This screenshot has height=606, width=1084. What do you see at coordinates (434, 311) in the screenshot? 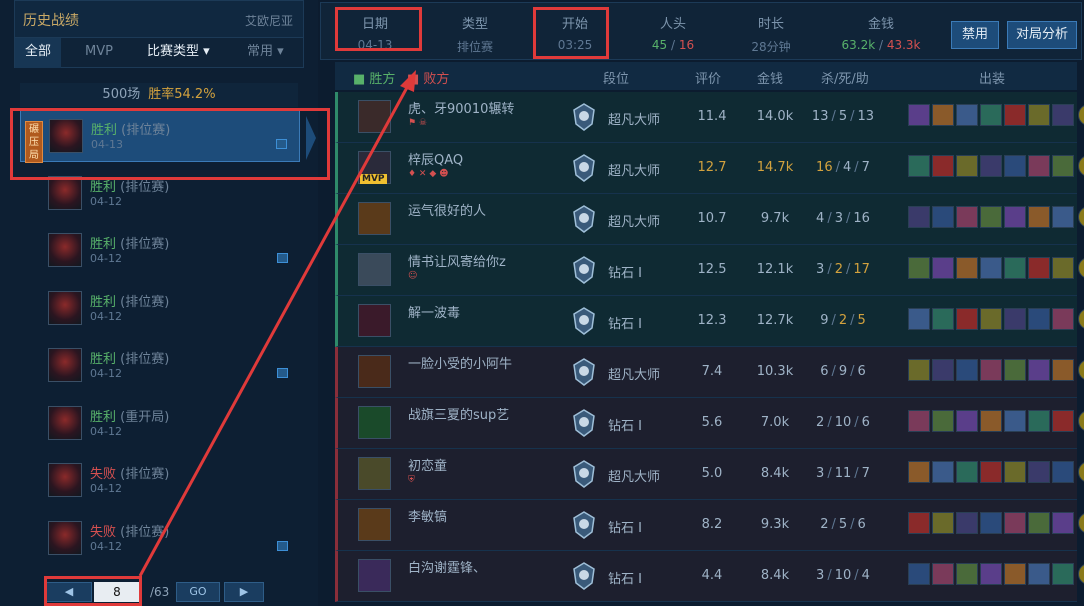
I see `player-name: 解一波毒` at bounding box center [434, 311].